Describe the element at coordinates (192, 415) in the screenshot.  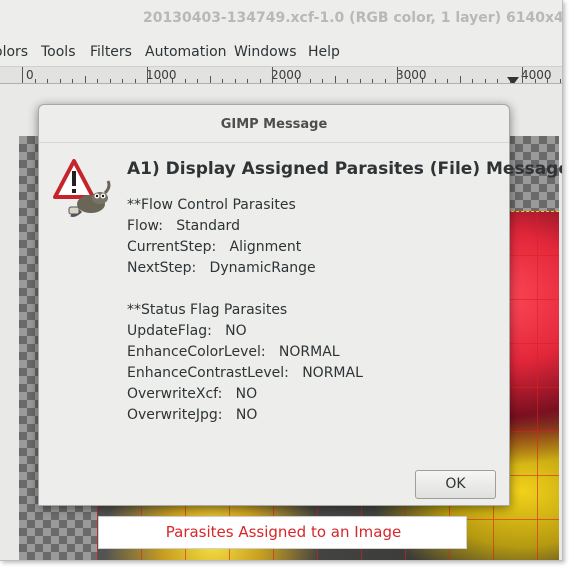
I see `message-line: OverwriteJpg: NO` at that location.